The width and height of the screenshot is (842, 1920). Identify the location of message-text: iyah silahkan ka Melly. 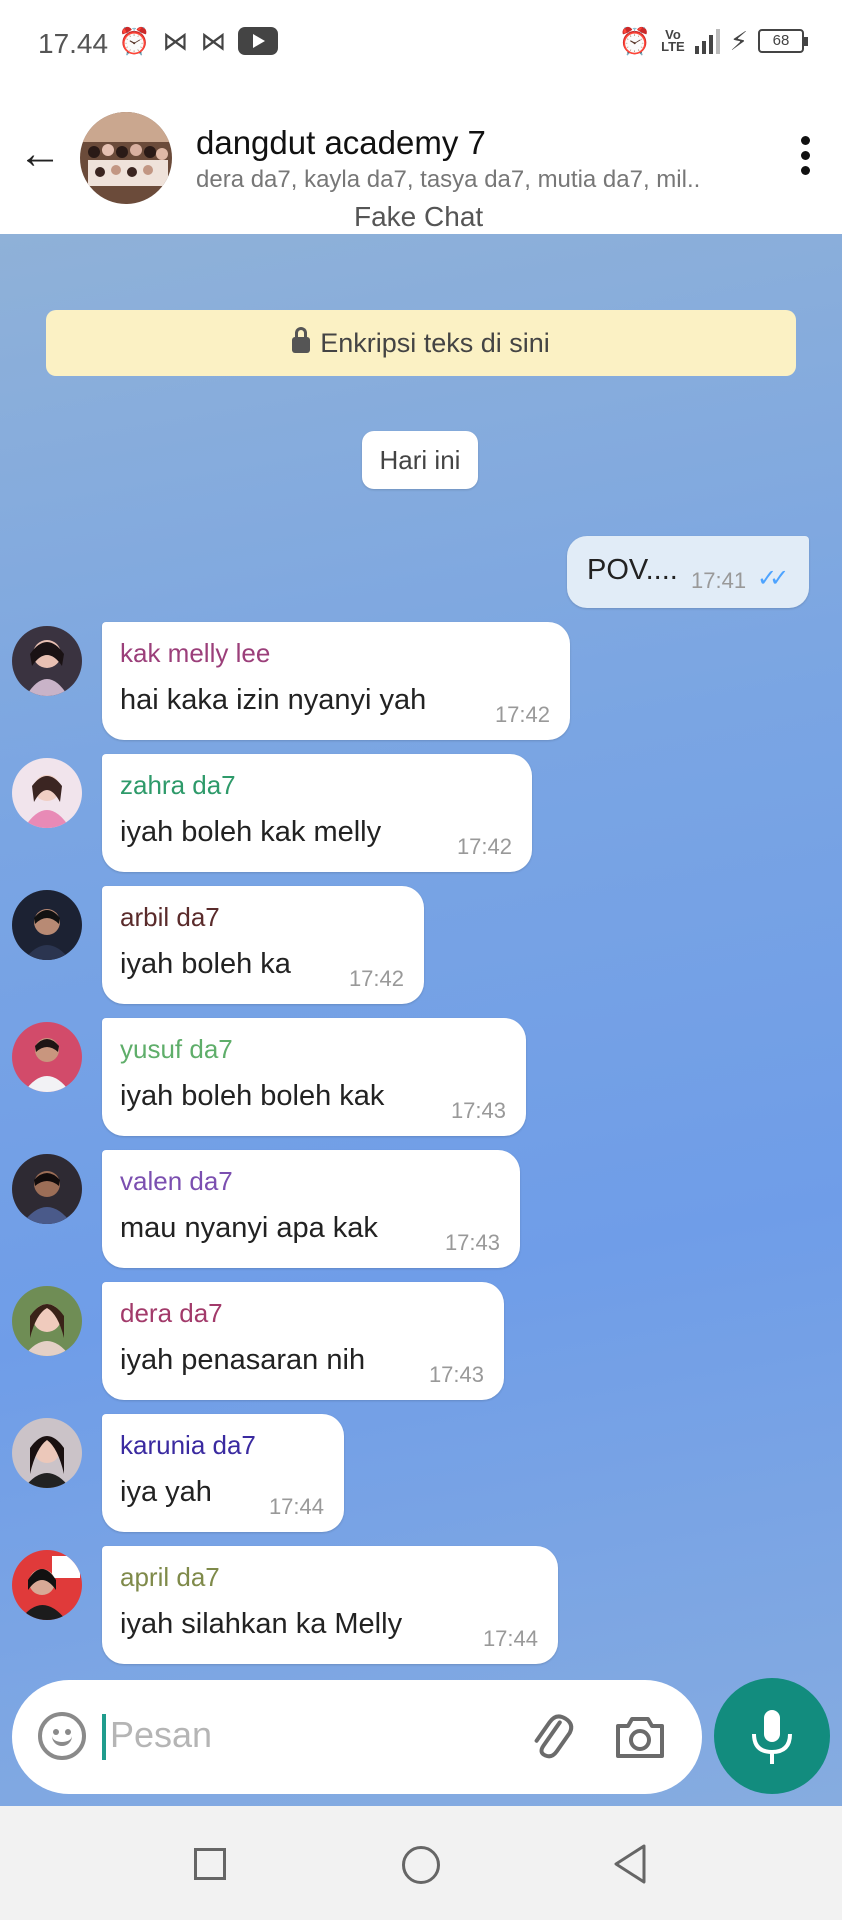
(261, 1624).